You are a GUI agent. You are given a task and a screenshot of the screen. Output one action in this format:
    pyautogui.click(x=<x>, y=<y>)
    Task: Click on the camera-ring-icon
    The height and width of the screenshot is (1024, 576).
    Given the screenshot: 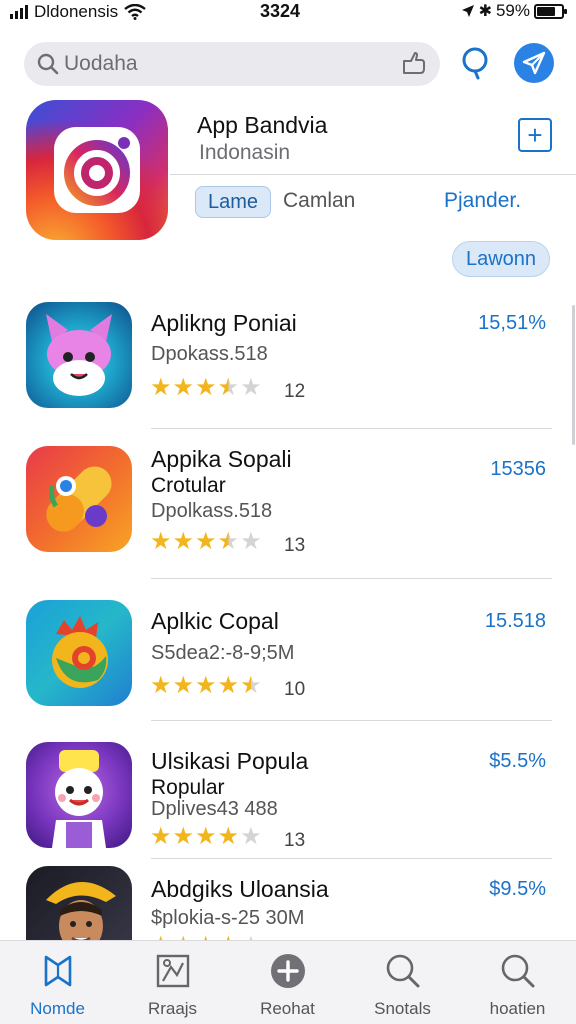 What is the action you would take?
    pyautogui.click(x=97, y=171)
    